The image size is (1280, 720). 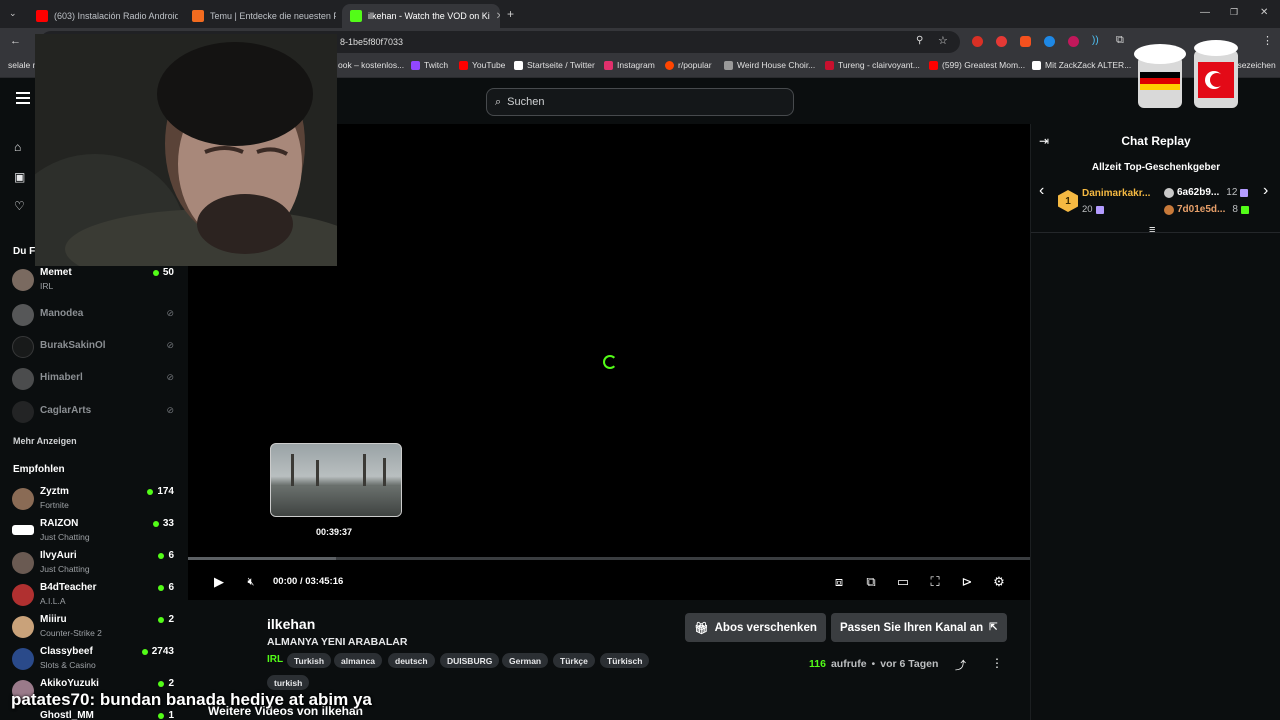 I want to click on tag: Türkisch, so click(x=625, y=660).